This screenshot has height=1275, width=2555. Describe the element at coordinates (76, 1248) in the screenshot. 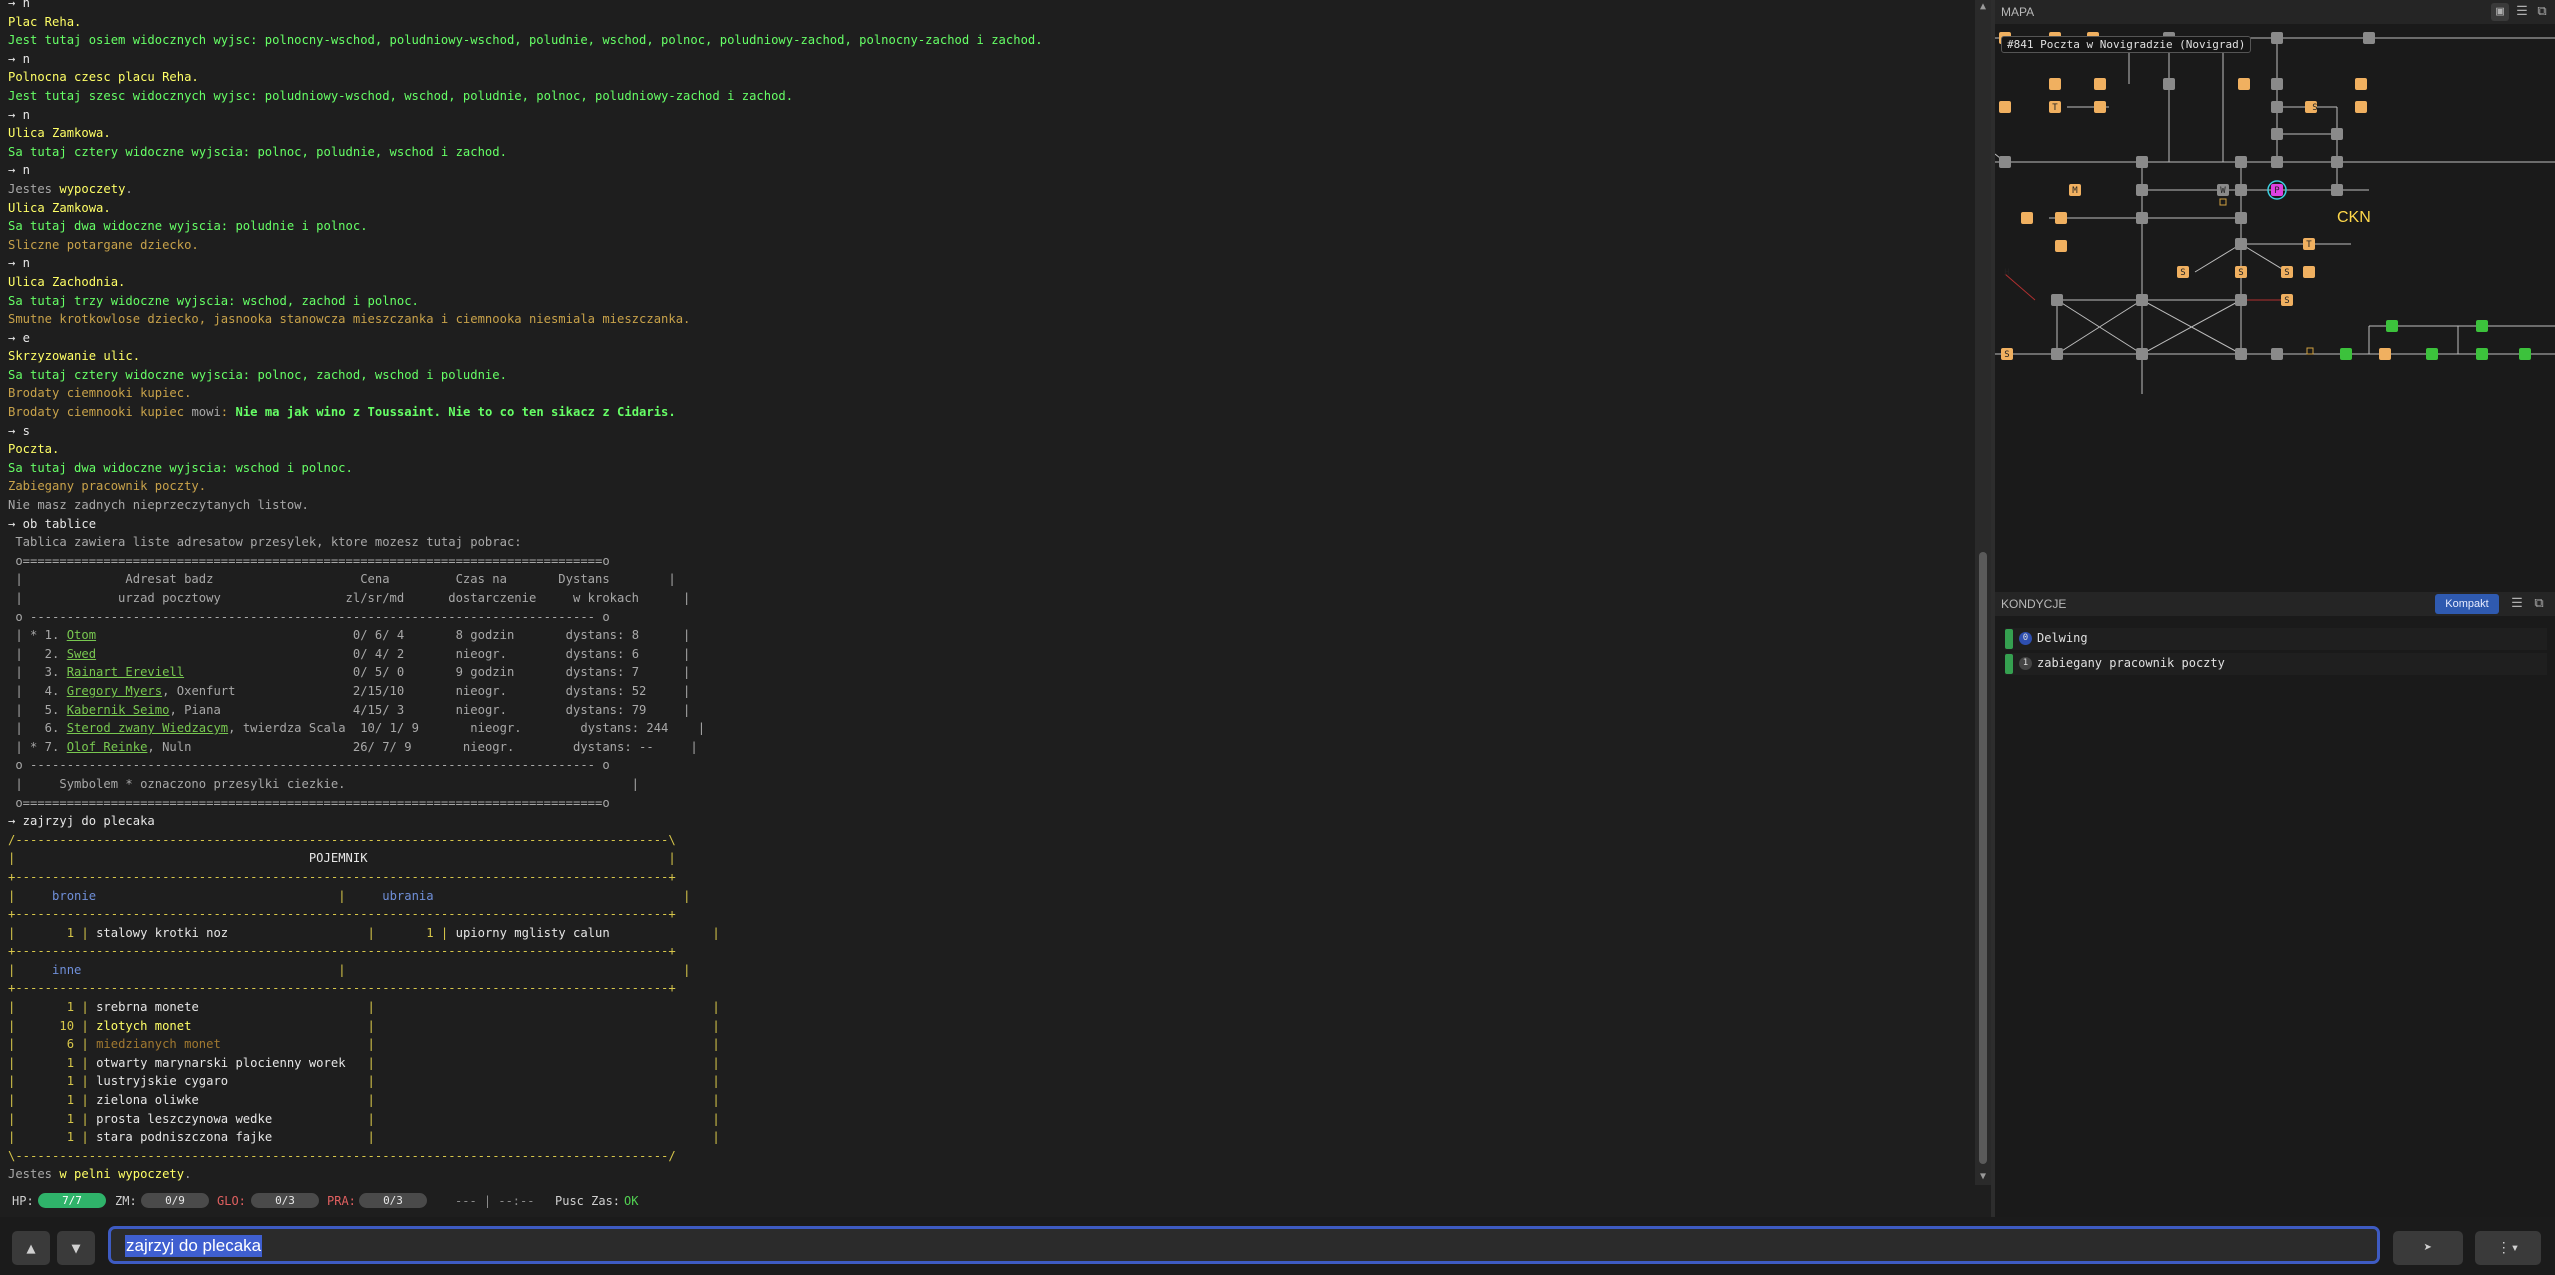

I see `history-down-button: ▼` at that location.